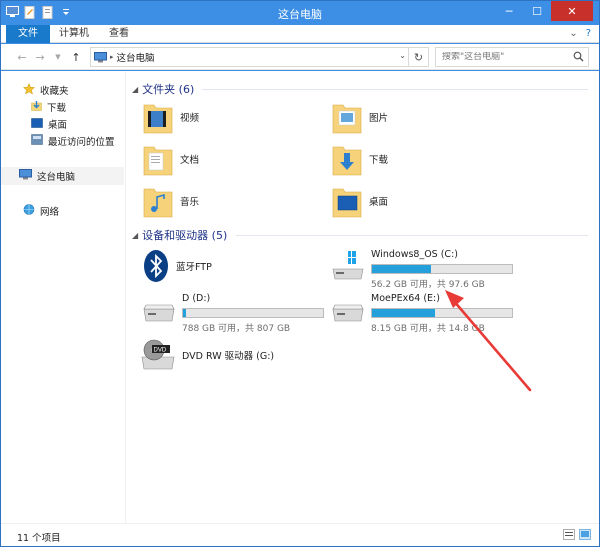 This screenshot has width=600, height=547. What do you see at coordinates (158, 161) in the screenshot?
I see `documents-folder-icon` at bounding box center [158, 161].